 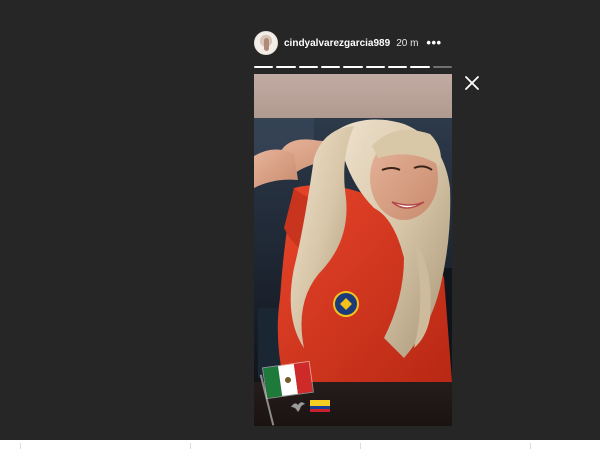 What do you see at coordinates (320, 410) in the screenshot?
I see `colombia-flag-red` at bounding box center [320, 410].